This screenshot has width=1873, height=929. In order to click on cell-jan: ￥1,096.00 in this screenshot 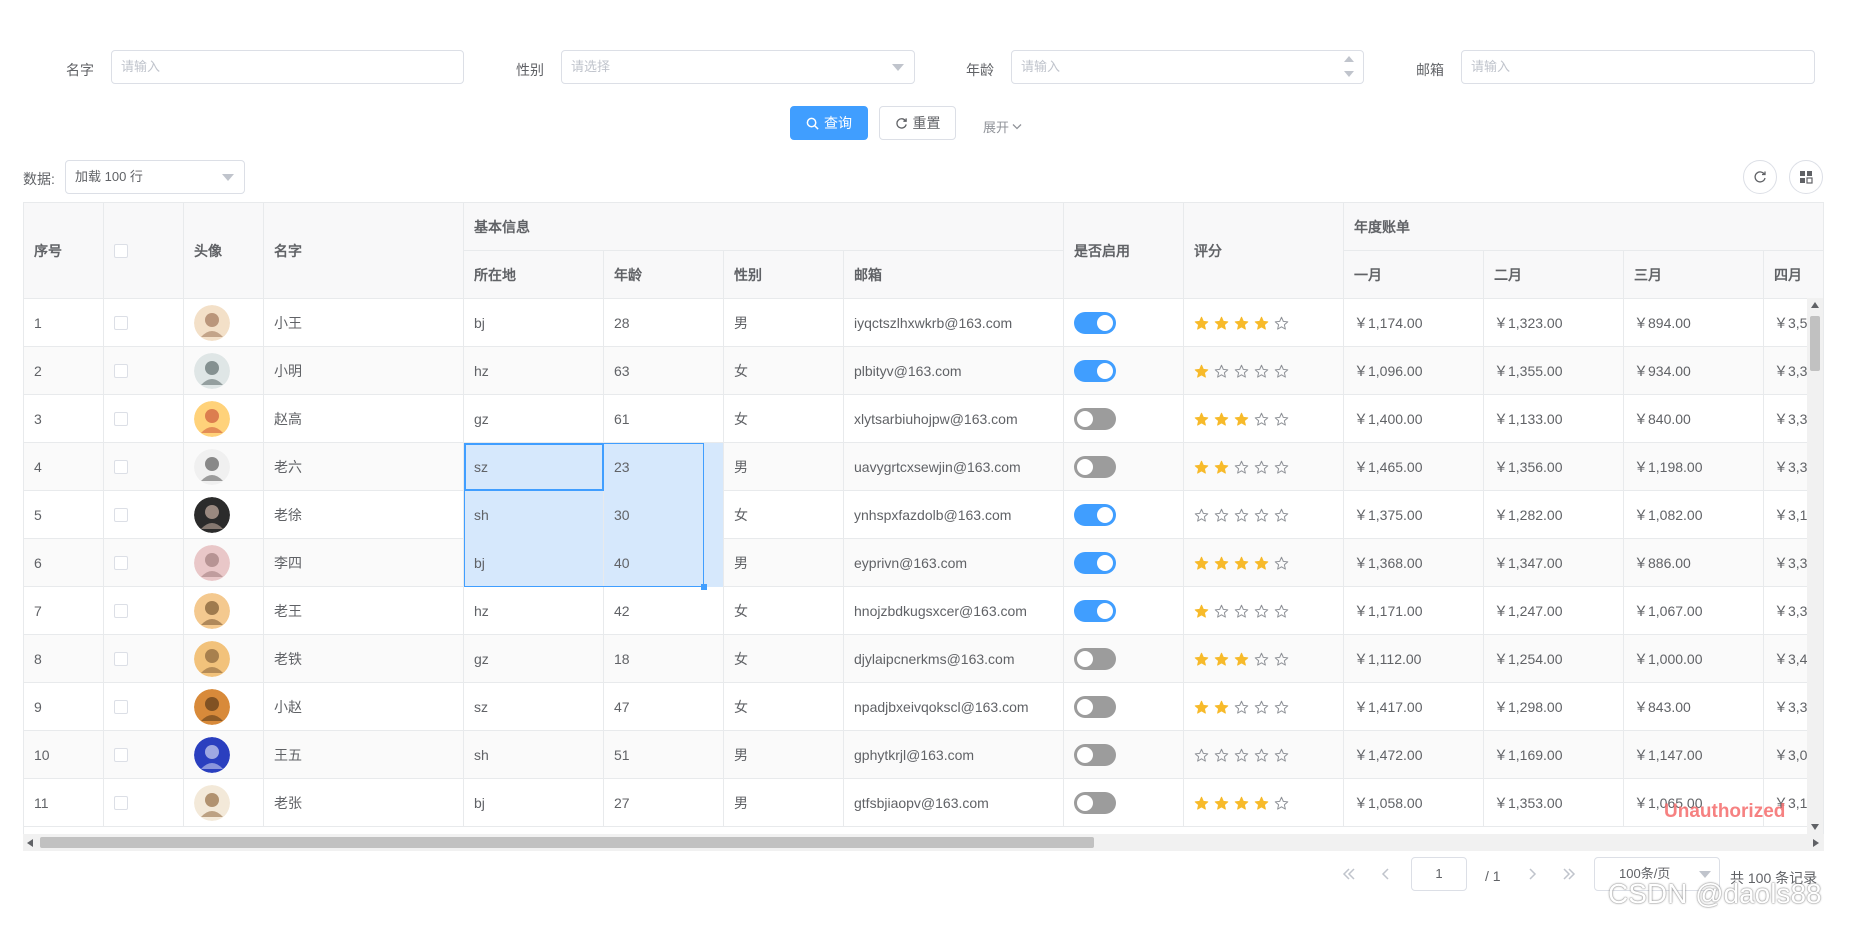, I will do `click(1414, 371)`.